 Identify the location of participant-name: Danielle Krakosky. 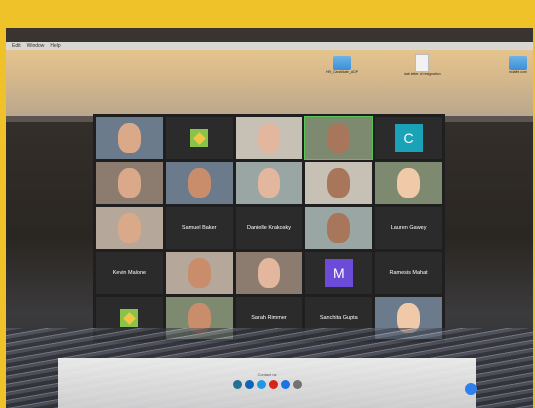
(268, 228).